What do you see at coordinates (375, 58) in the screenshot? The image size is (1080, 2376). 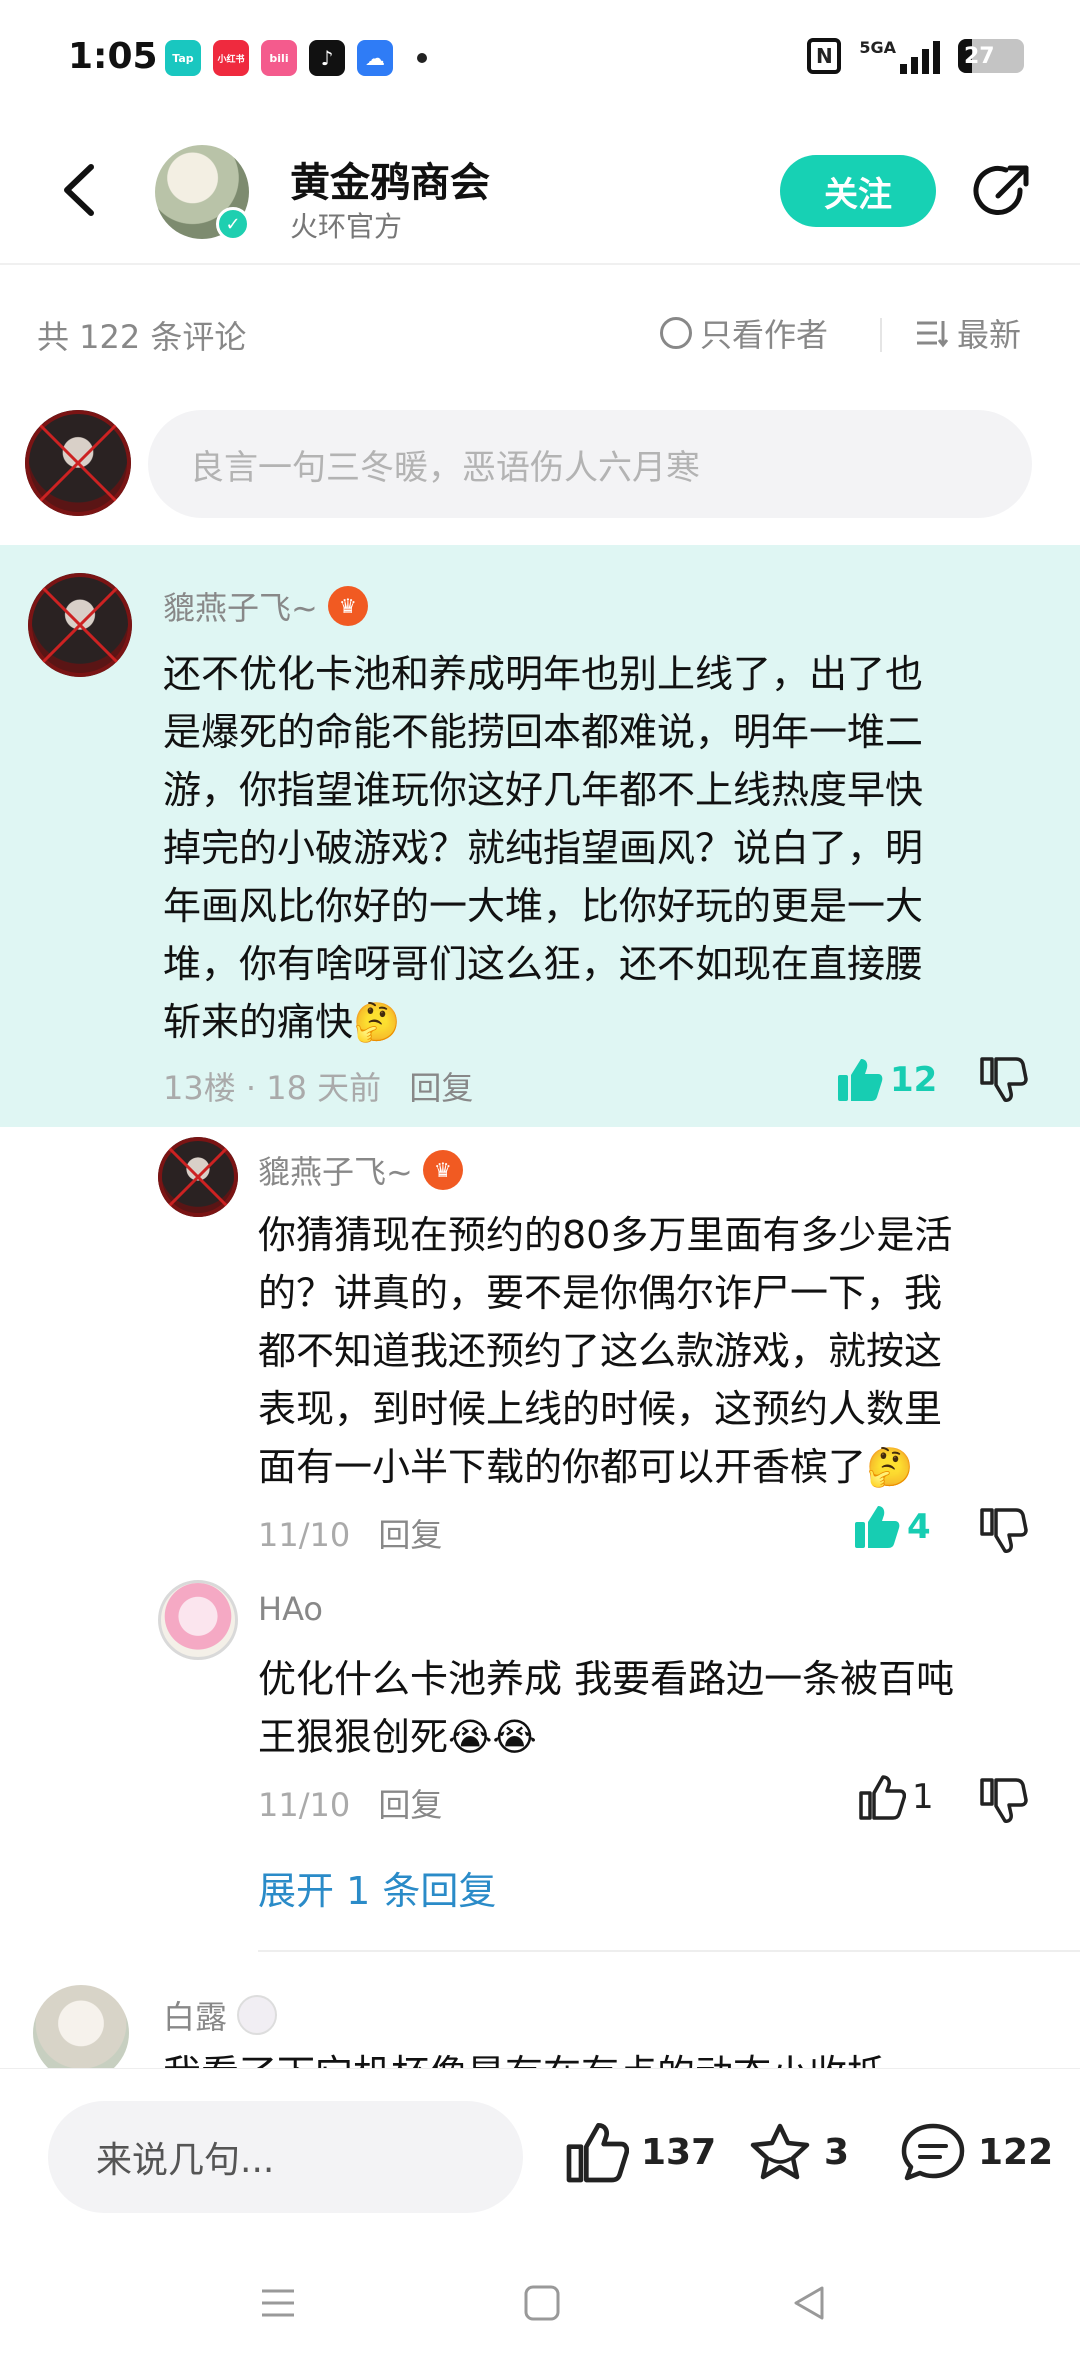 I see `baidu-netdisk-app-icon: ☁` at bounding box center [375, 58].